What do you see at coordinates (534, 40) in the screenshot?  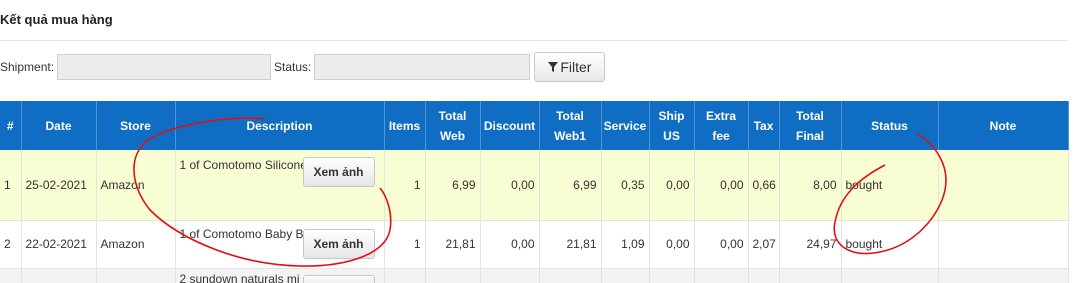 I see `title-divider` at bounding box center [534, 40].